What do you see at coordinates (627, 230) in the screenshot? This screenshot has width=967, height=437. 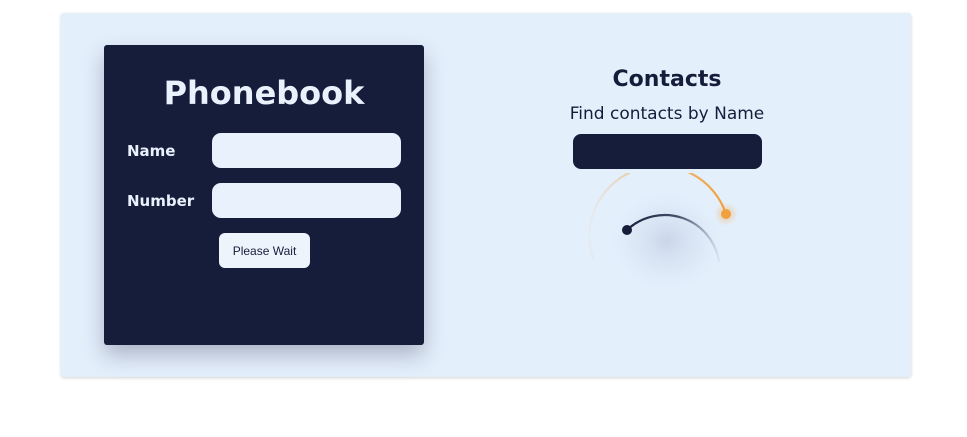 I see `loader-dark-dot` at bounding box center [627, 230].